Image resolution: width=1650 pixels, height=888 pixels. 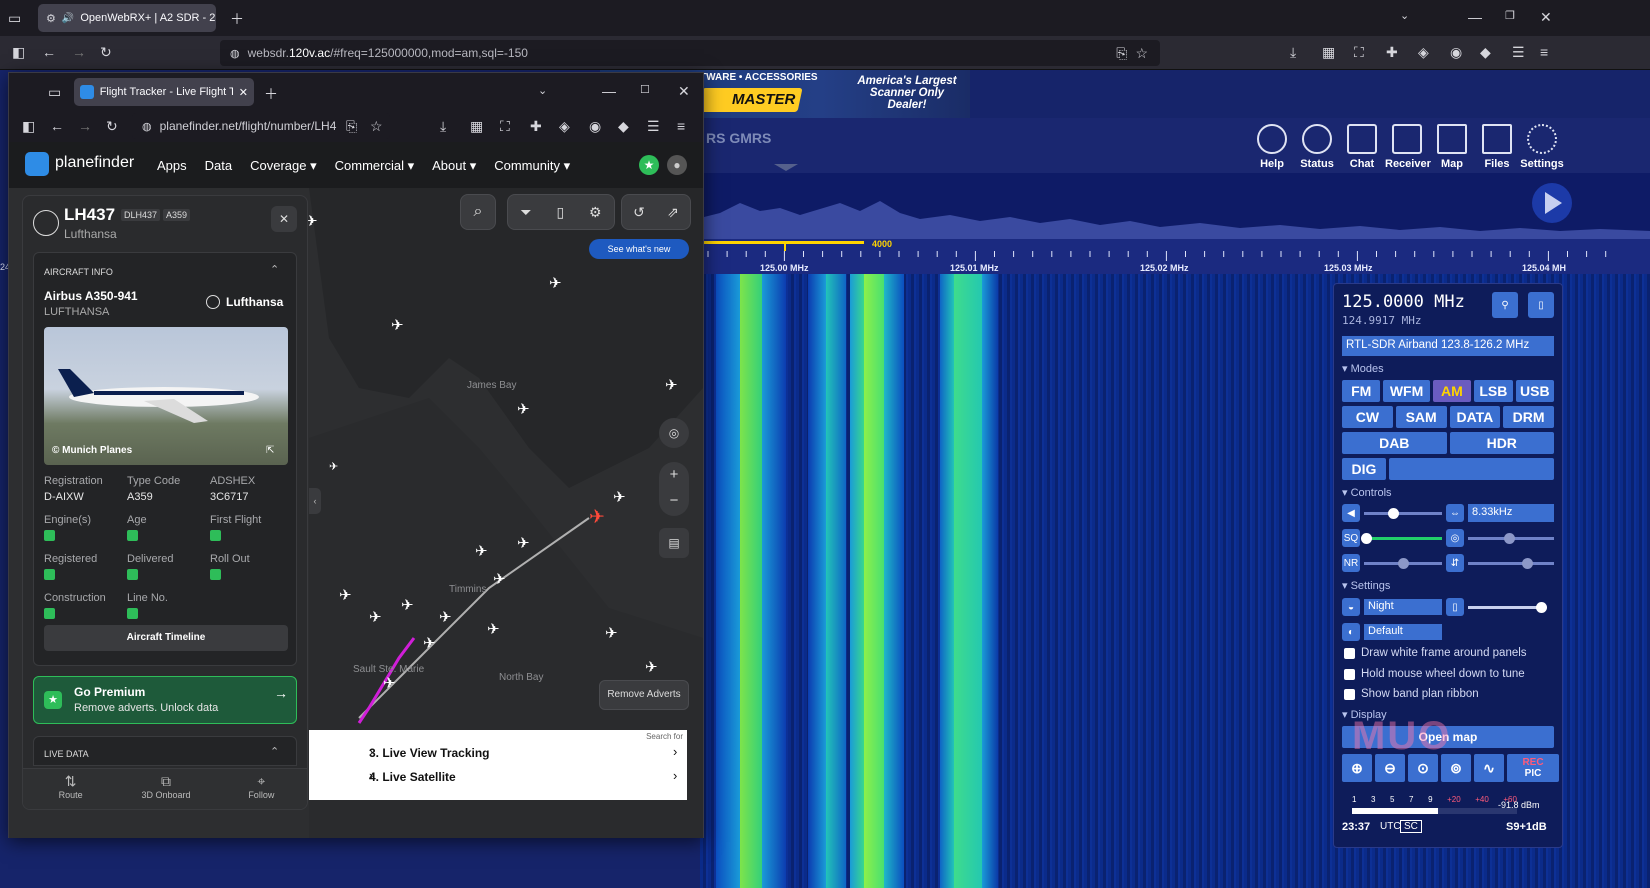 What do you see at coordinates (37, 164) in the screenshot?
I see `planefinder-logo-icon` at bounding box center [37, 164].